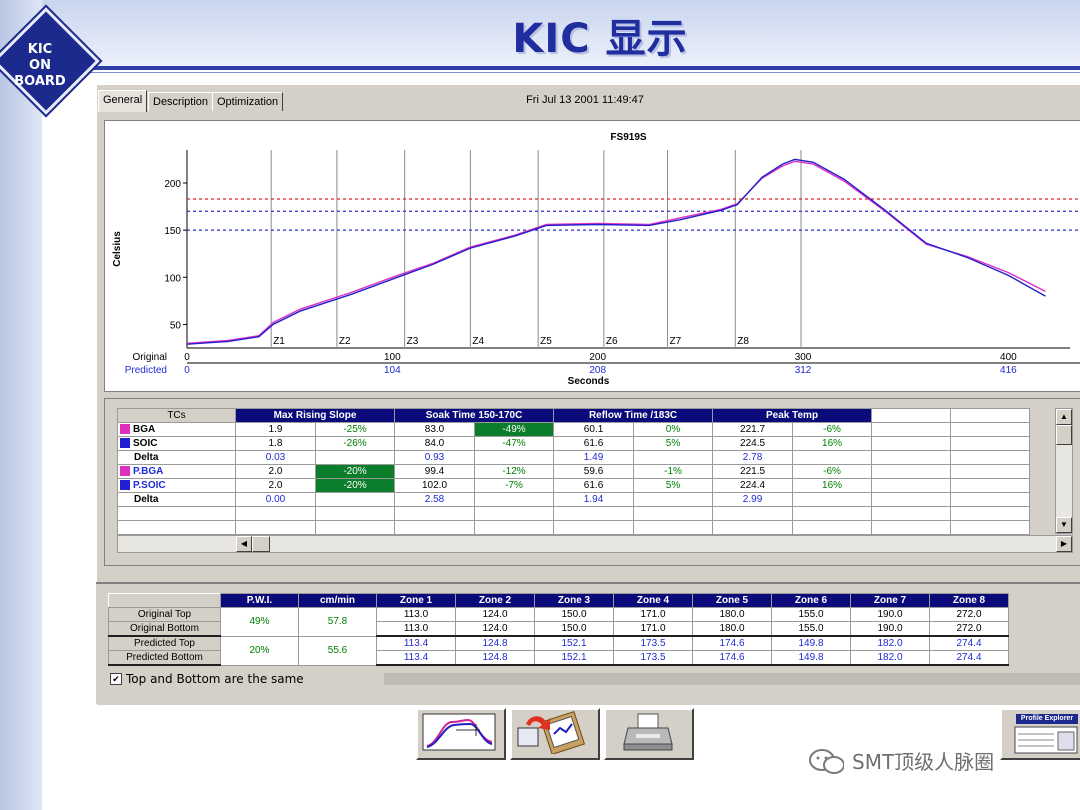 This screenshot has height=810, width=1080. What do you see at coordinates (732, 679) in the screenshot?
I see `checkbox-row-fill` at bounding box center [732, 679].